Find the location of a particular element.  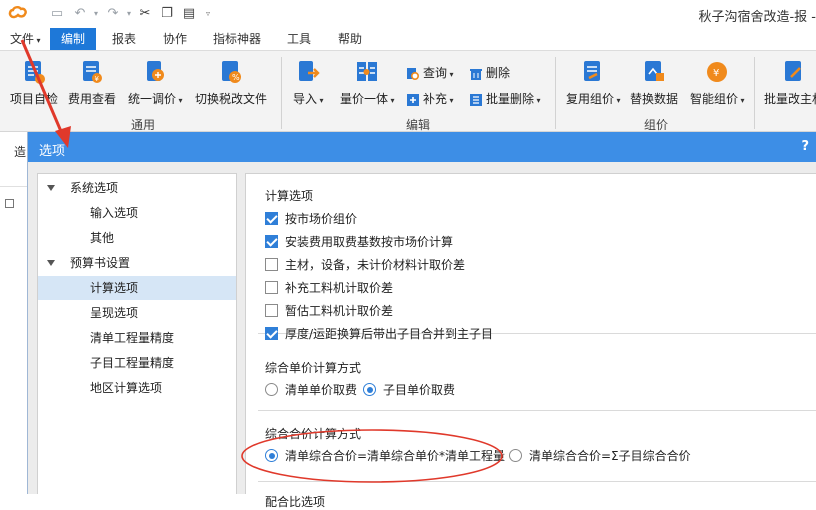

dialog-title-bar: 选项 ? is located at coordinates (422, 147).